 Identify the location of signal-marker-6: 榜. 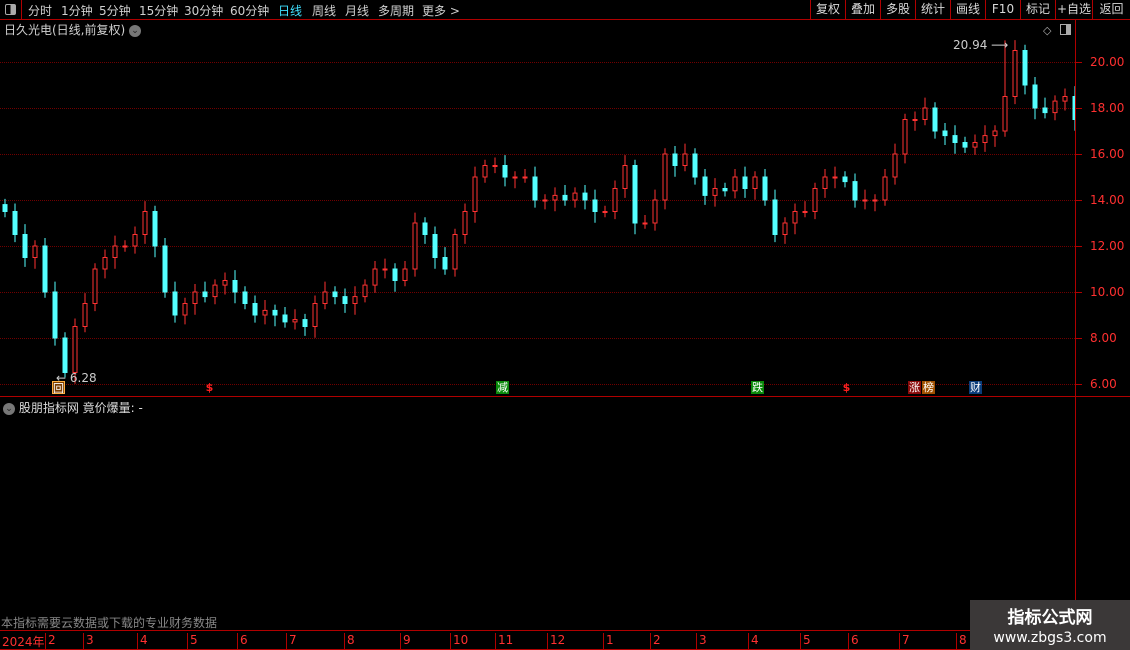
(928, 387).